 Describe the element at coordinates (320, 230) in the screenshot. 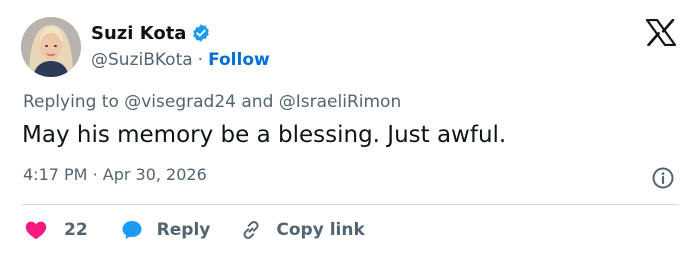

I see `copy-link-label: Copy link` at that location.